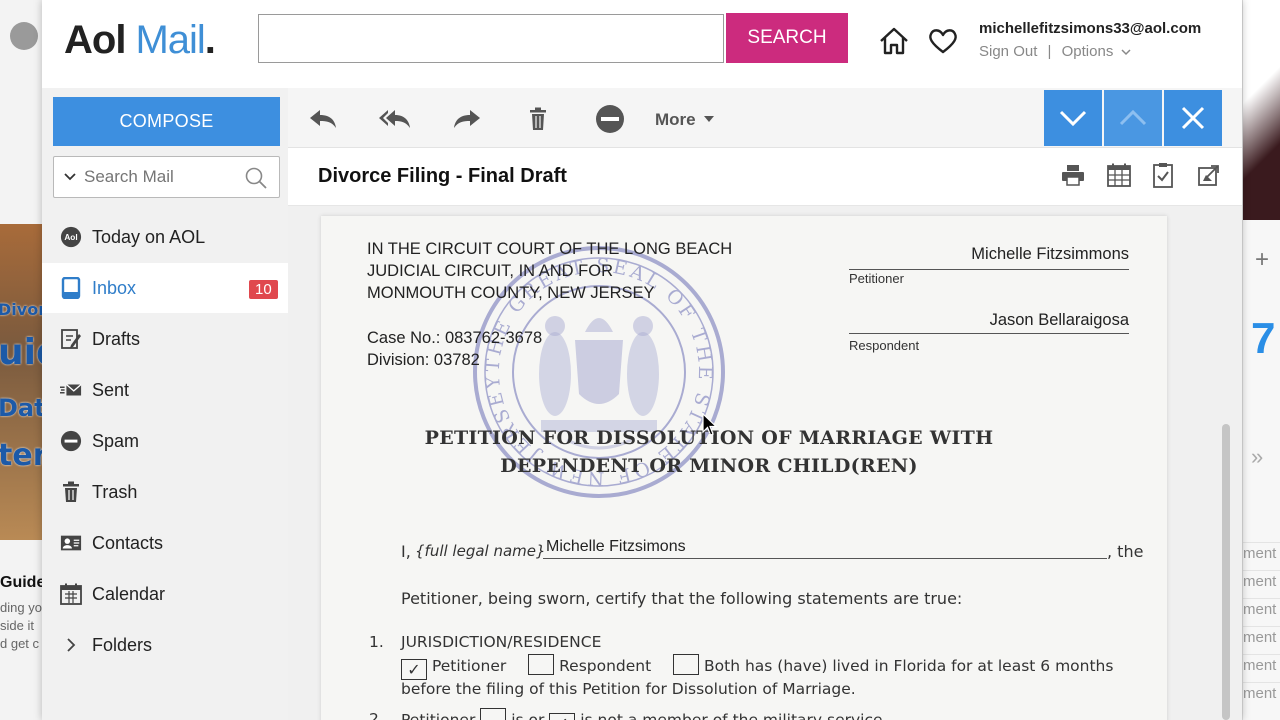 This screenshot has height=720, width=1280. Describe the element at coordinates (21, 309) in the screenshot. I see `promo-word: Divor` at that location.